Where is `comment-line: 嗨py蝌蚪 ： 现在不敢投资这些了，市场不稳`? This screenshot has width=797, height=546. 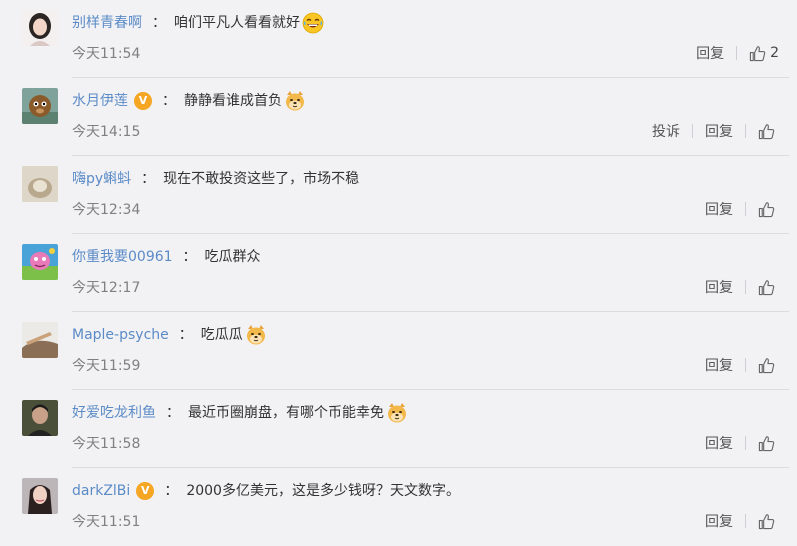 comment-line: 嗨py蝌蚪 ： 现在不敢投资这些了，市场不稳 is located at coordinates (215, 179).